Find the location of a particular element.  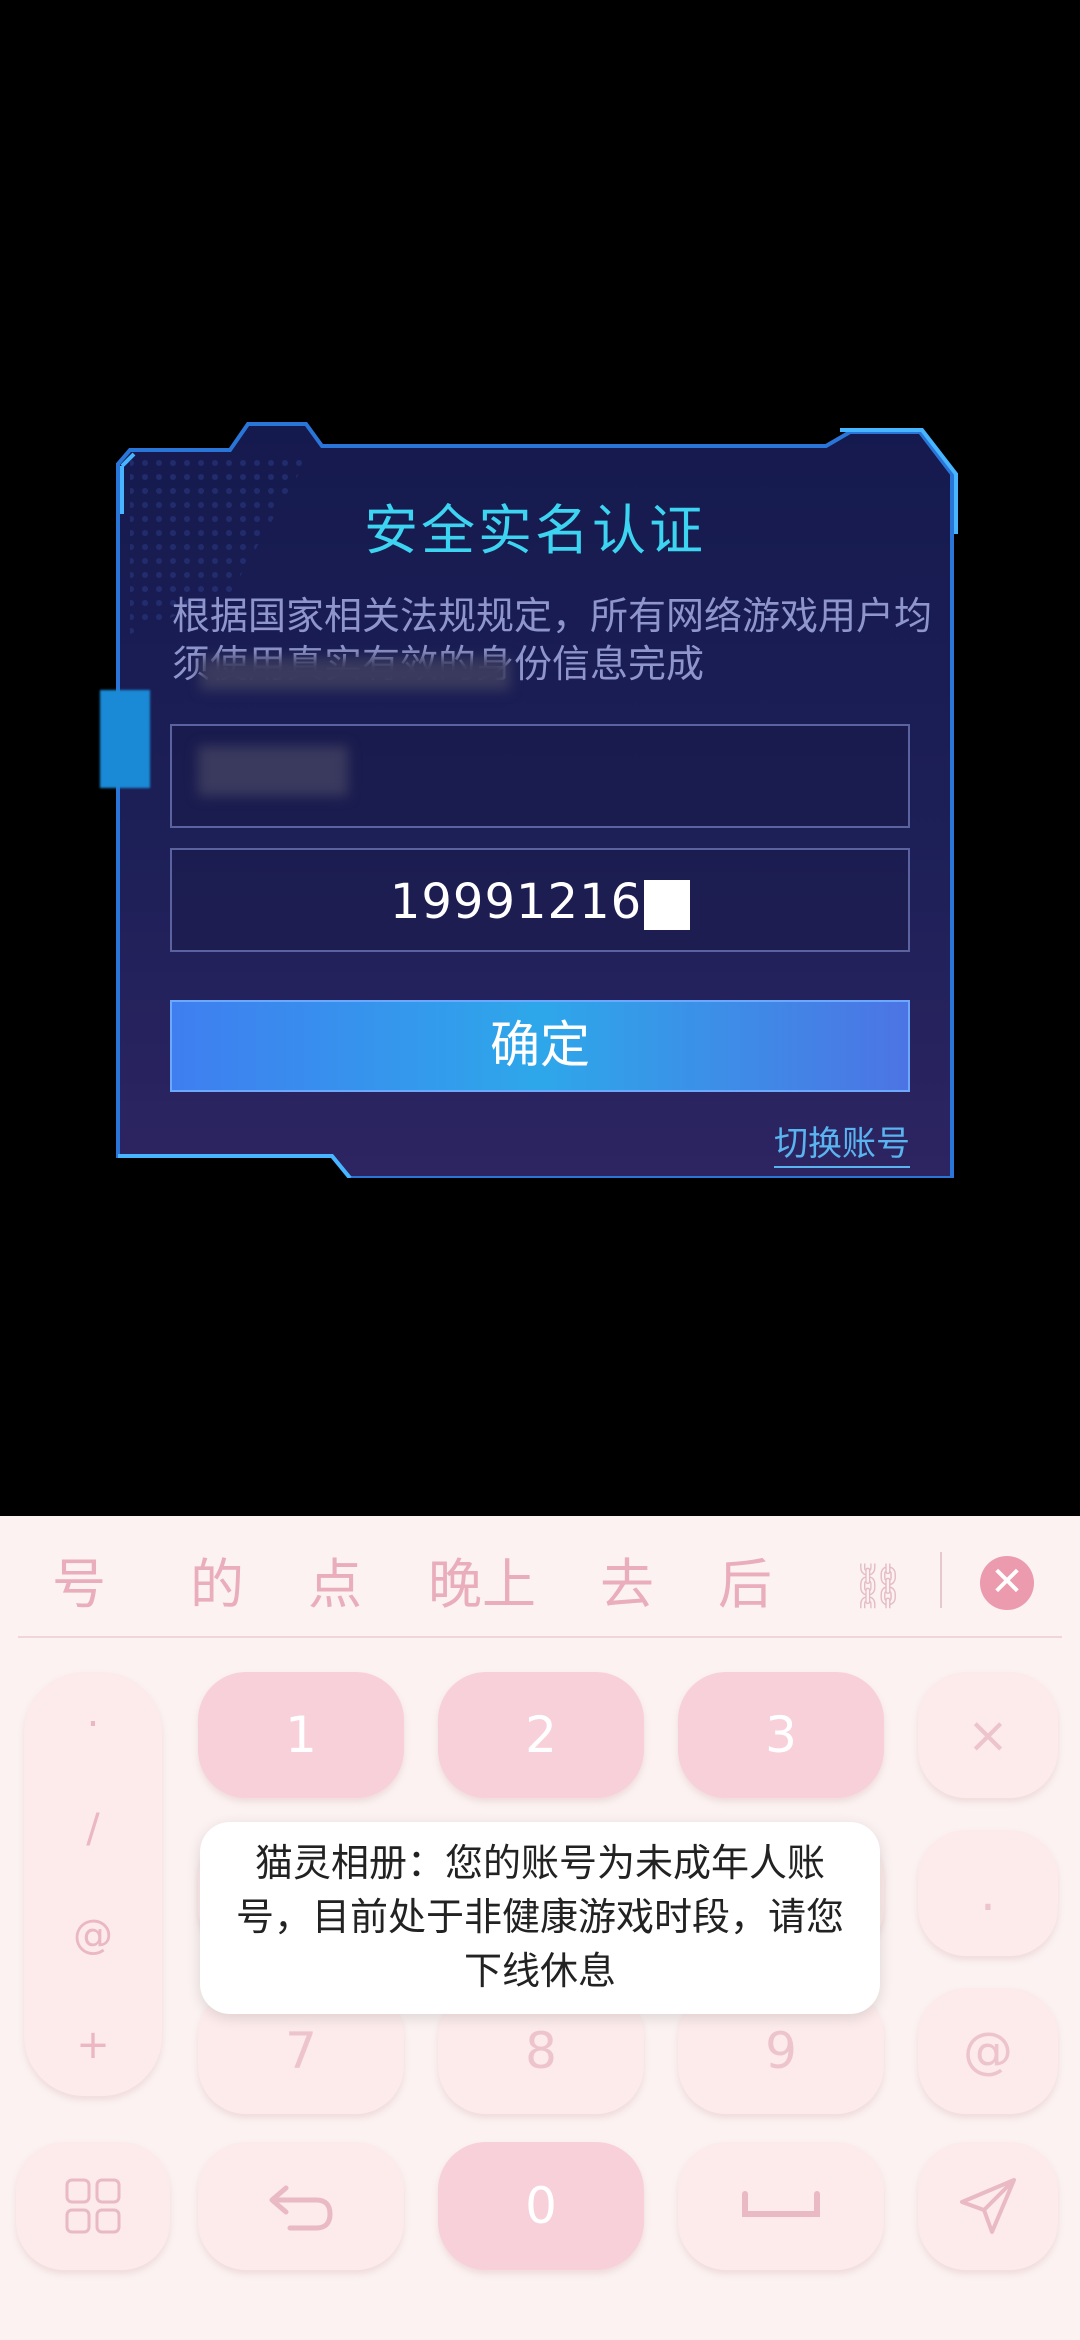

symbol-key: / is located at coordinates (93, 1829).